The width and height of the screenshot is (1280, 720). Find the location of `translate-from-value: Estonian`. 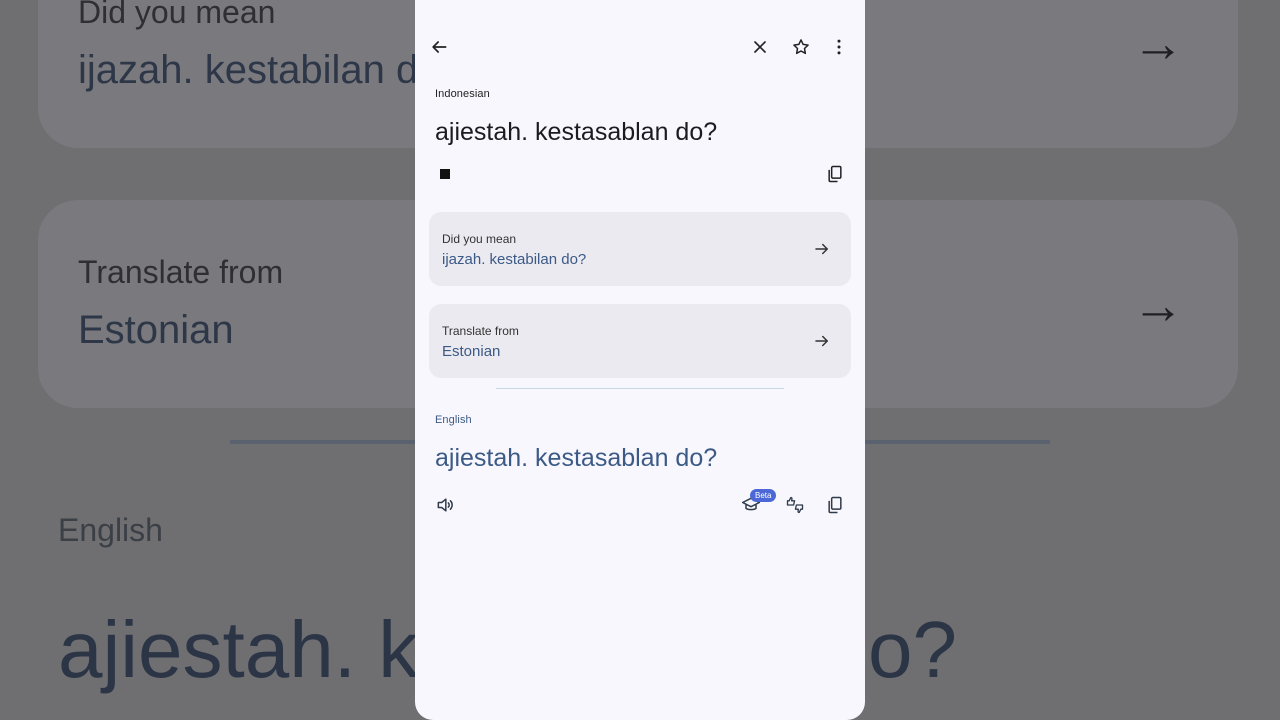

translate-from-value: Estonian is located at coordinates (471, 351).